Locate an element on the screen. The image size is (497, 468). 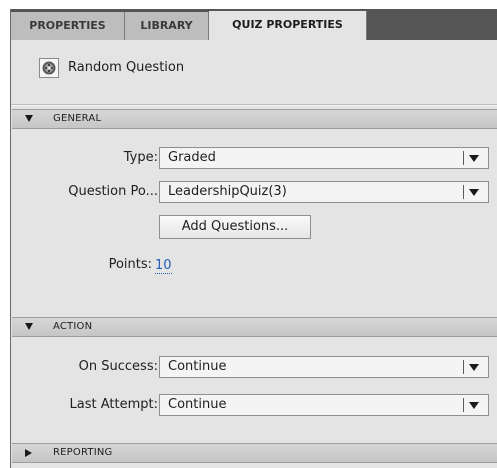
section-header-action: ACTION is located at coordinates (254, 327).